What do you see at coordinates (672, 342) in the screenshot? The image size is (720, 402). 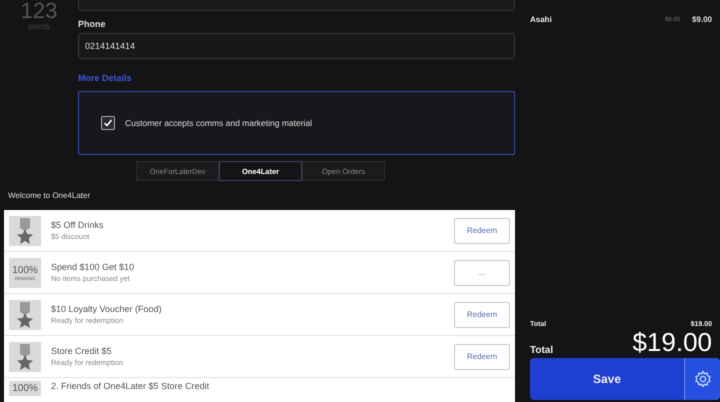 I see `total-value: $19.00` at bounding box center [672, 342].